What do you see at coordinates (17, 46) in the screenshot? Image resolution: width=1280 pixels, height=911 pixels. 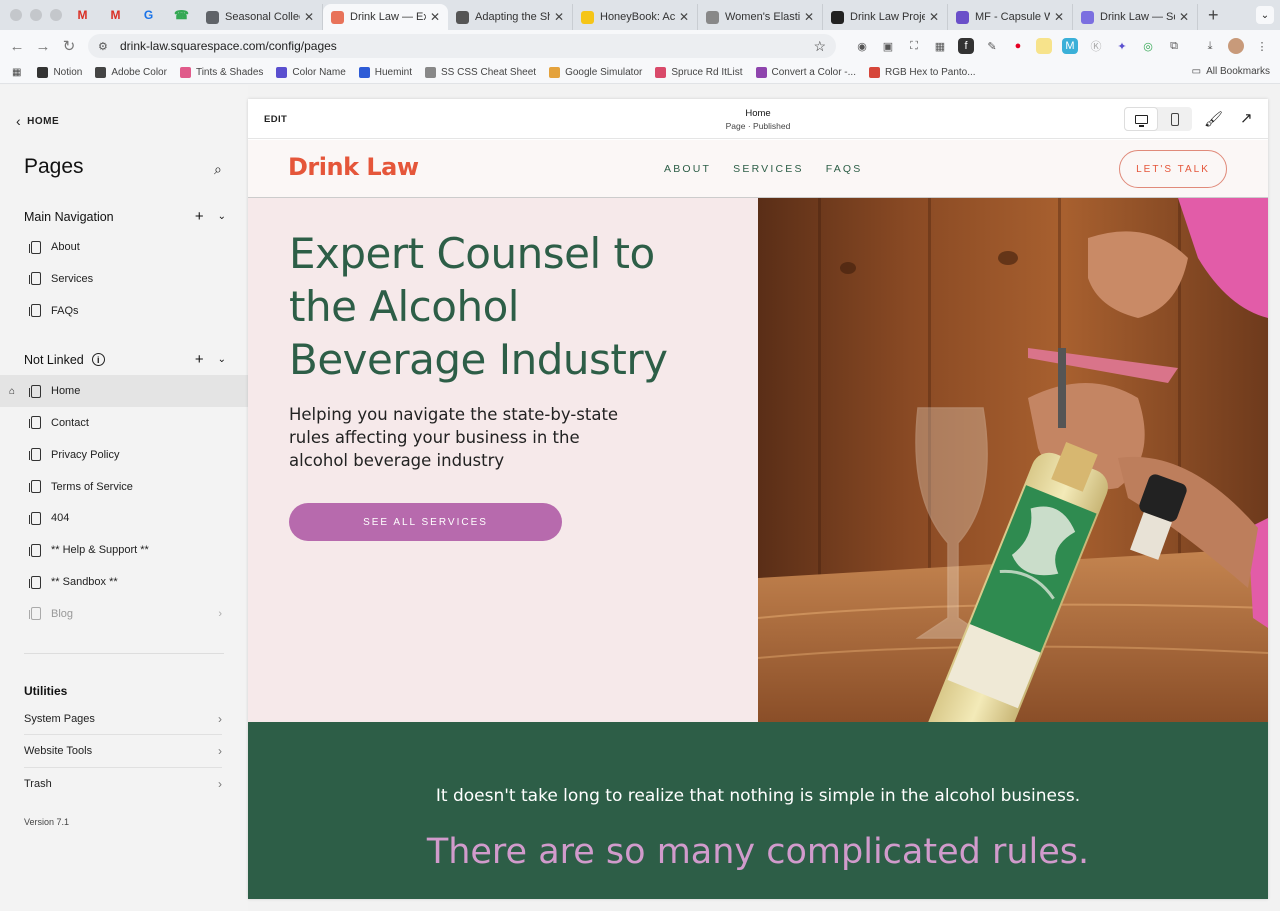 I see `back-arrow-icon: ←` at bounding box center [17, 46].